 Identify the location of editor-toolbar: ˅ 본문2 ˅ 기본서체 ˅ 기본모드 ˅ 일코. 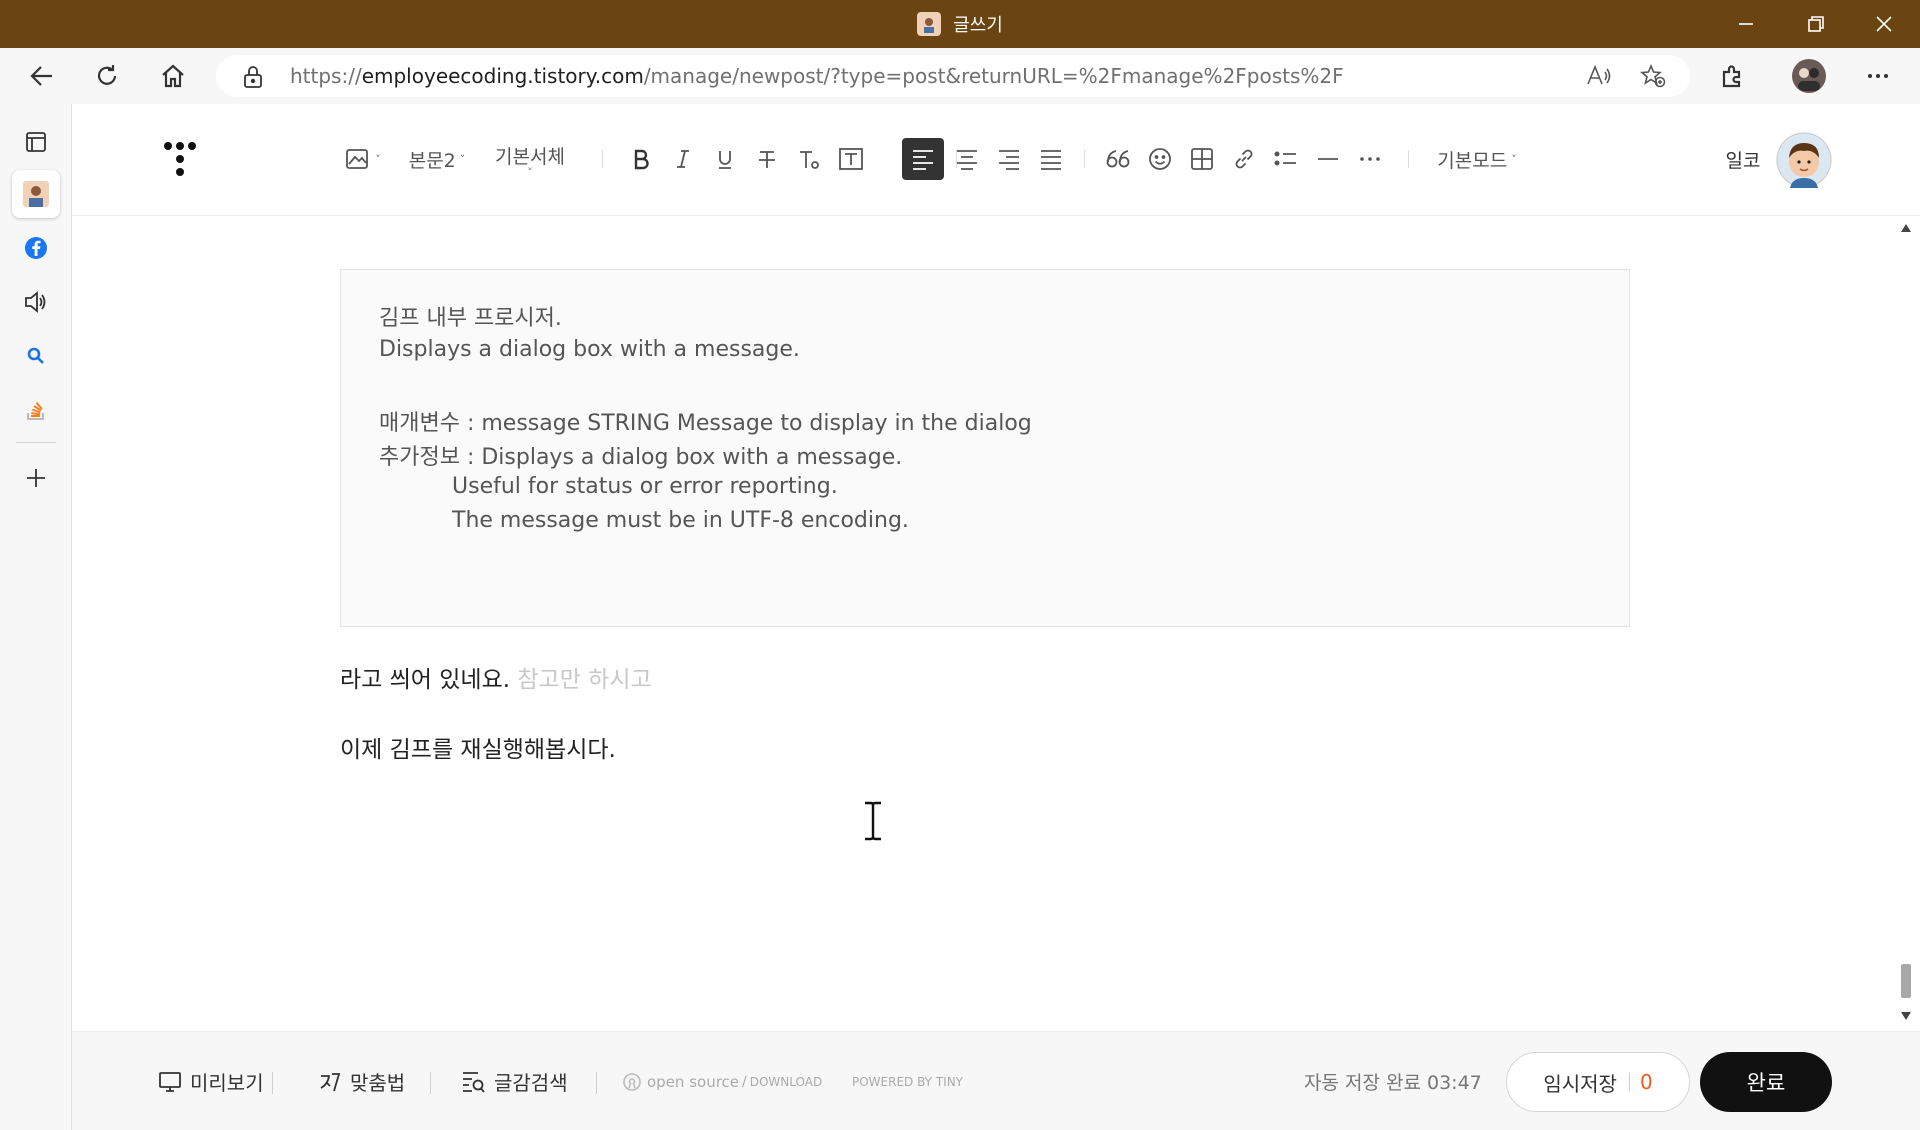
(996, 160).